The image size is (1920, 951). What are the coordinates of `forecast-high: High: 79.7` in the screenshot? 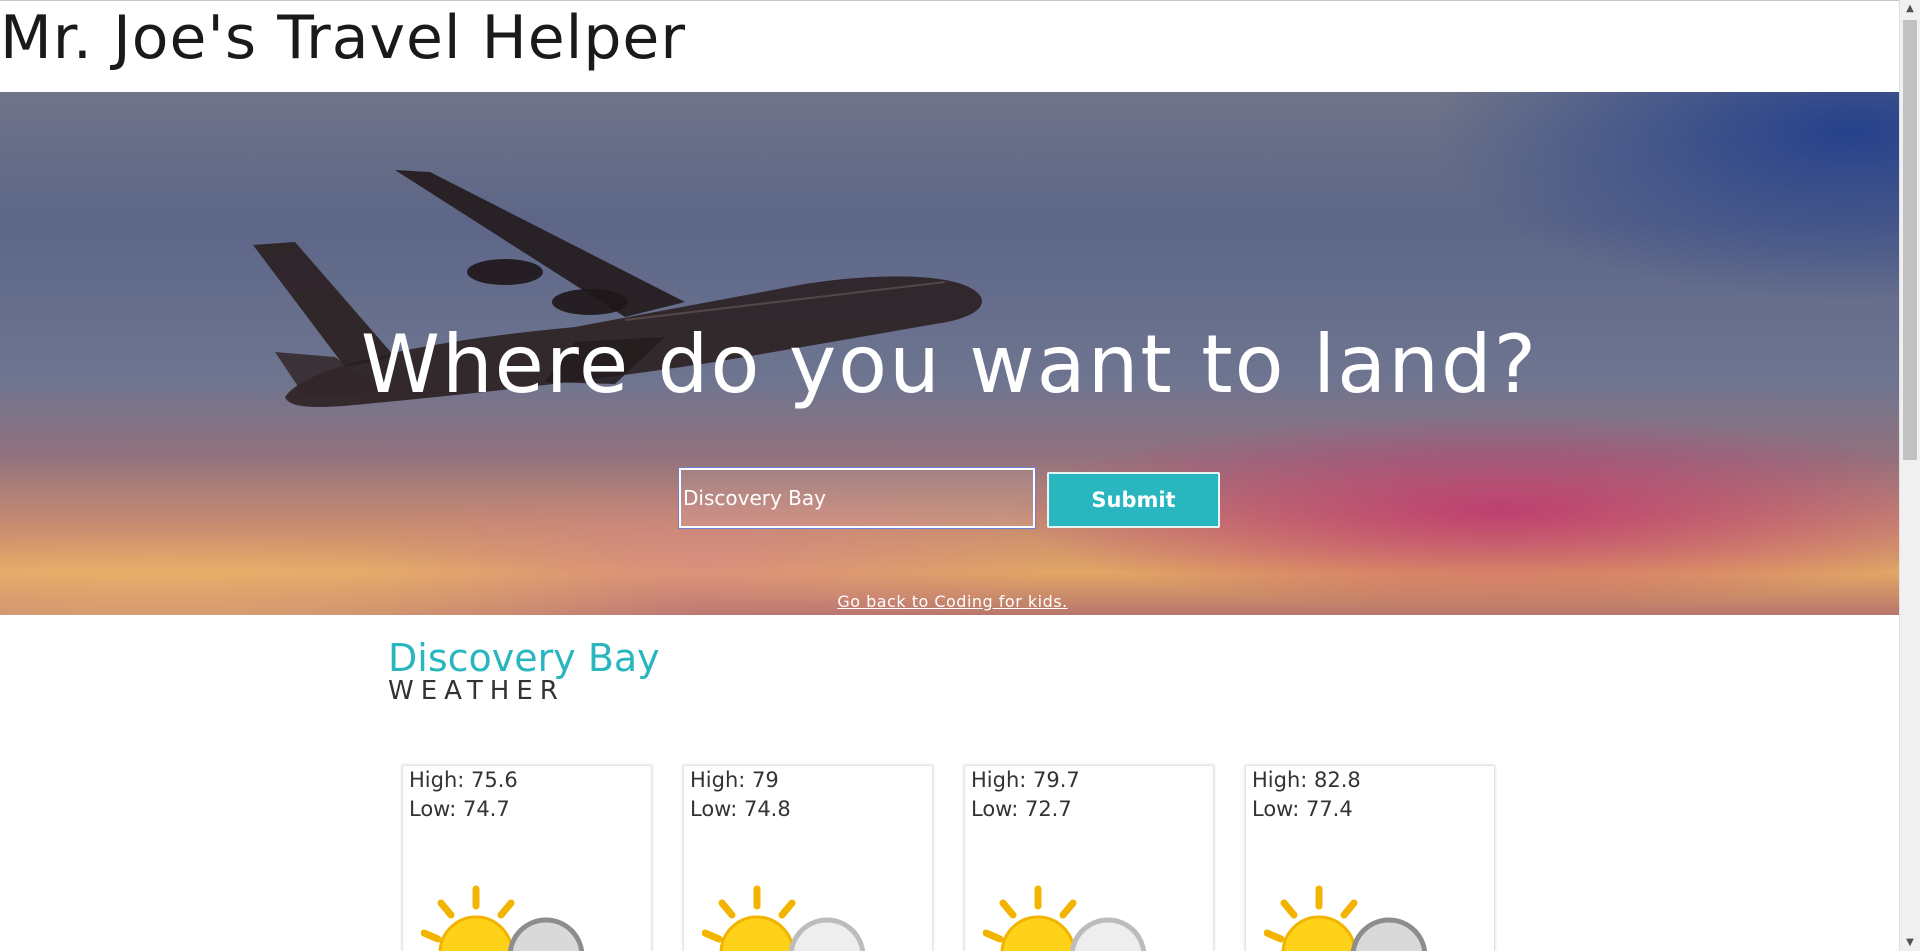 It's located at (1025, 780).